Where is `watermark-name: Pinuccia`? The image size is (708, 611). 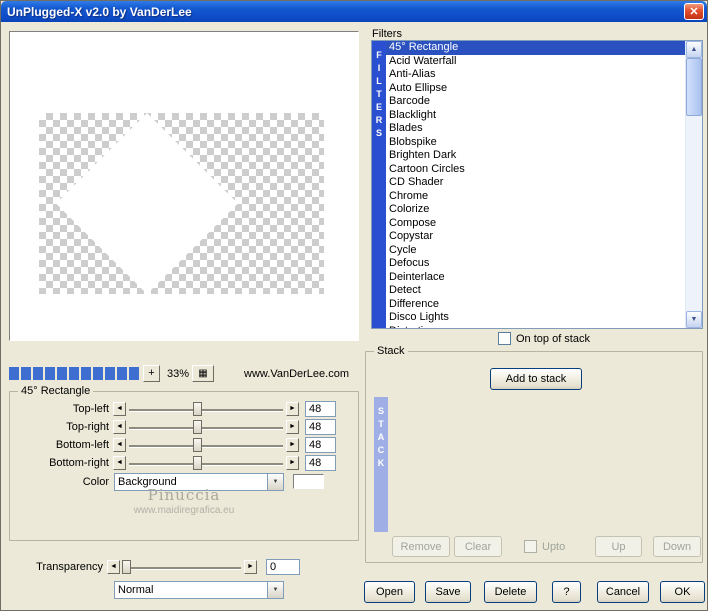
watermark-name: Pinuccia is located at coordinates (184, 495).